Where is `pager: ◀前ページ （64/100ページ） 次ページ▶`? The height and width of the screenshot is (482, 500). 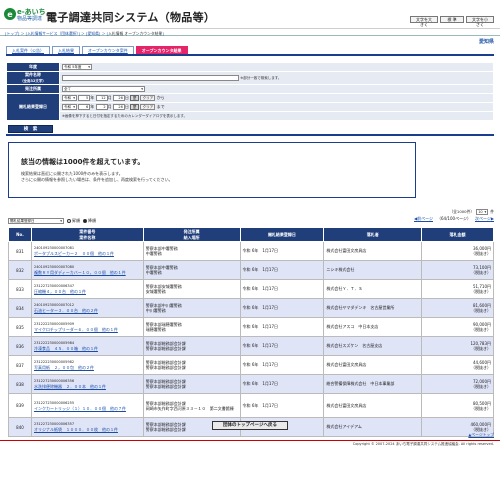 pager: ◀前ページ （64/100ページ） 次ページ▶ is located at coordinates (454, 219).